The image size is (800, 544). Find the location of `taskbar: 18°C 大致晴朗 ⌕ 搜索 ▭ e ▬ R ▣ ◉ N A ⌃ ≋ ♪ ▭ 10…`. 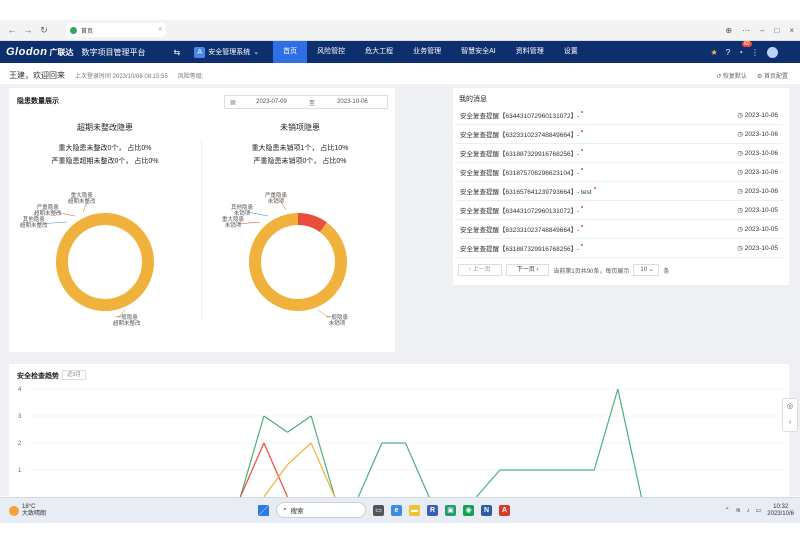

taskbar: 18°C 大致晴朗 ⌕ 搜索 ▭ e ▬ R ▣ ◉ N A ⌃ ≋ ♪ ▭ 10… is located at coordinates (400, 510).